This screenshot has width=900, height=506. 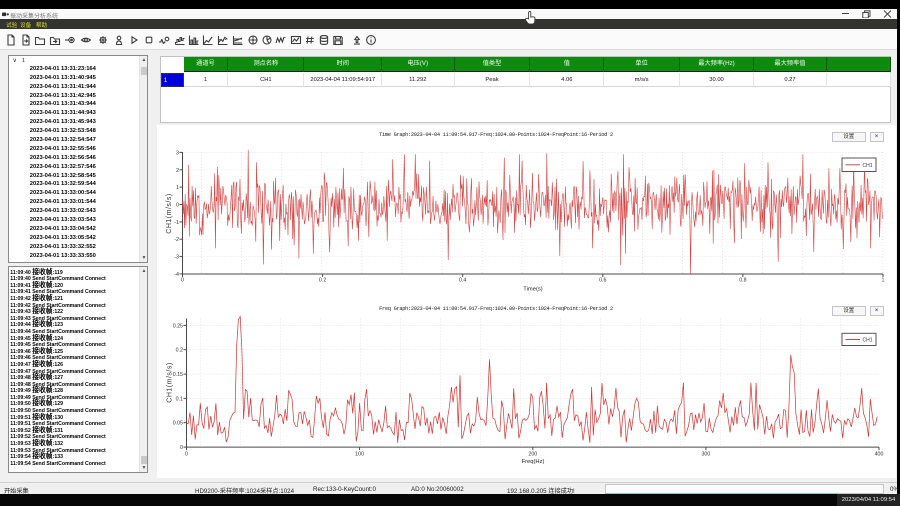 What do you see at coordinates (532, 454) in the screenshot?
I see `svg-text: 200` at bounding box center [532, 454].